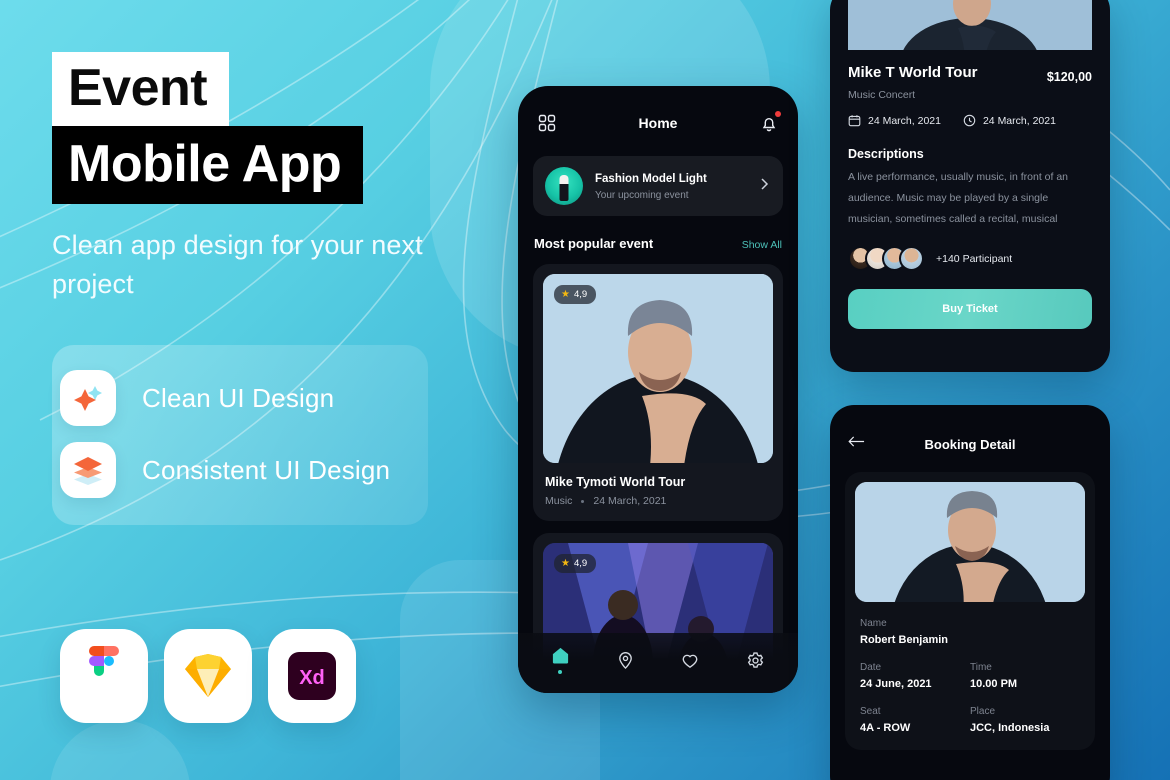  Describe the element at coordinates (262, 89) in the screenshot. I see `hero-title-line1-wrap: Event` at that location.